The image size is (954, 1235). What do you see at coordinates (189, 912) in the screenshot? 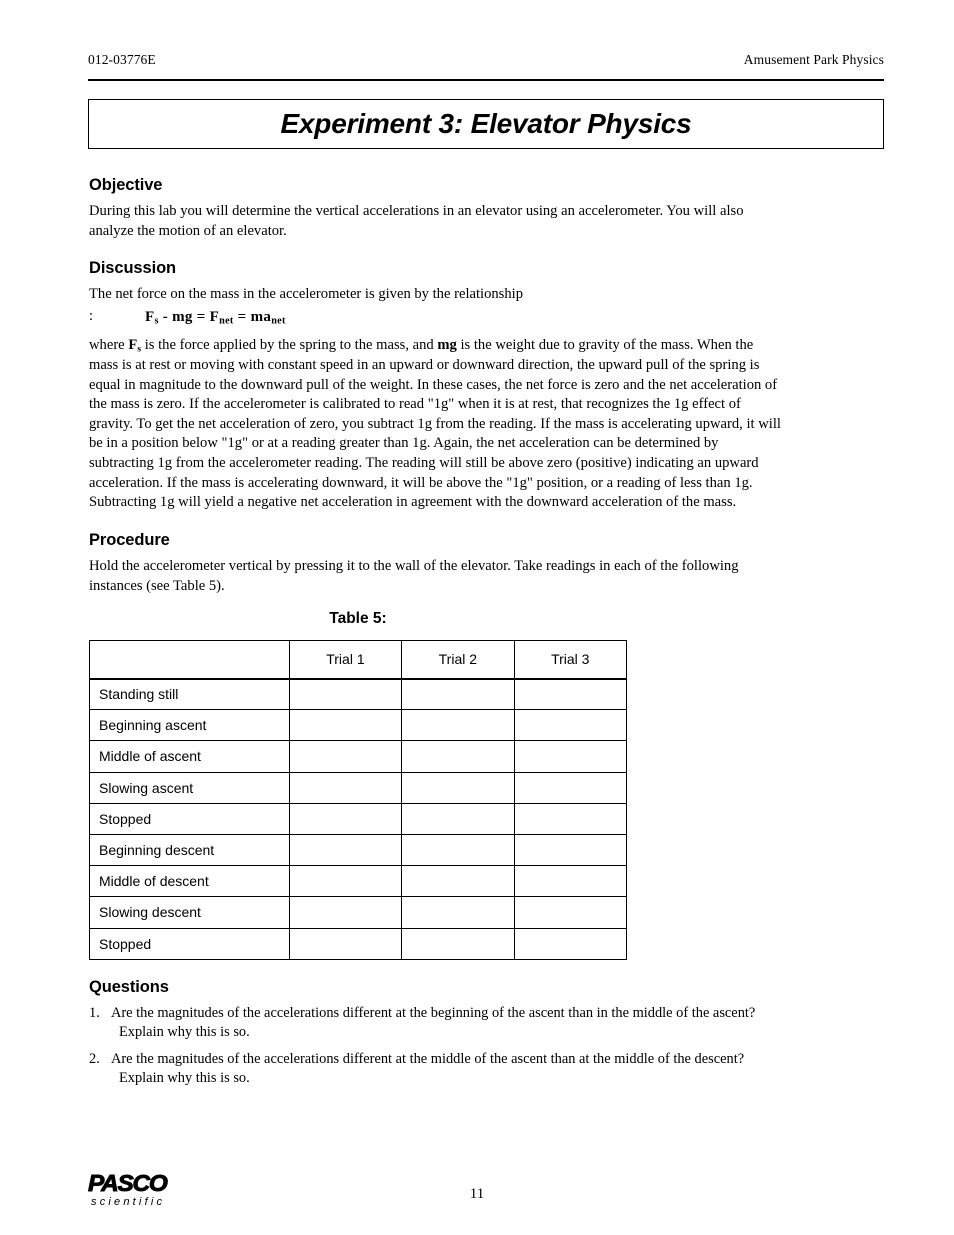
I see `table-row-label: Slowing descent` at bounding box center [189, 912].